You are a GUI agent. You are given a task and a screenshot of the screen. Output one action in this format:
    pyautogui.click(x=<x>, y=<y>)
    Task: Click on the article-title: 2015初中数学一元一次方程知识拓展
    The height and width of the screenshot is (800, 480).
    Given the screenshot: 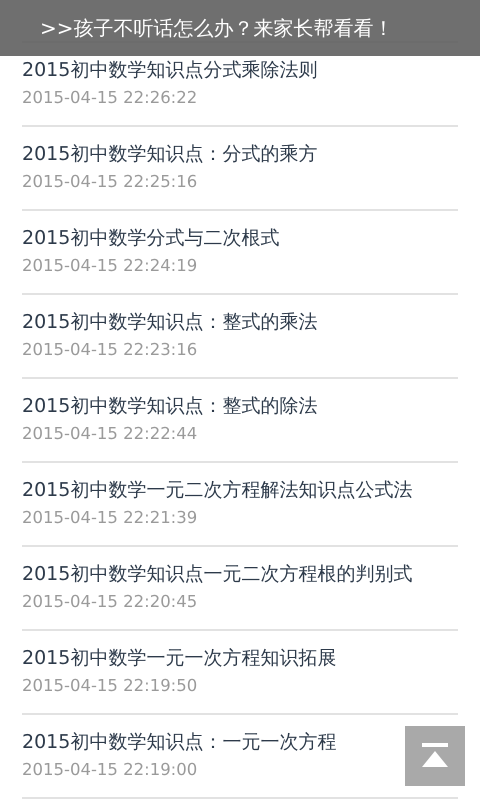 What is the action you would take?
    pyautogui.click(x=179, y=658)
    